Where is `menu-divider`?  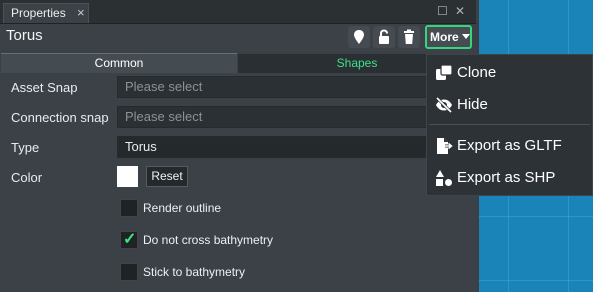 menu-divider is located at coordinates (509, 124).